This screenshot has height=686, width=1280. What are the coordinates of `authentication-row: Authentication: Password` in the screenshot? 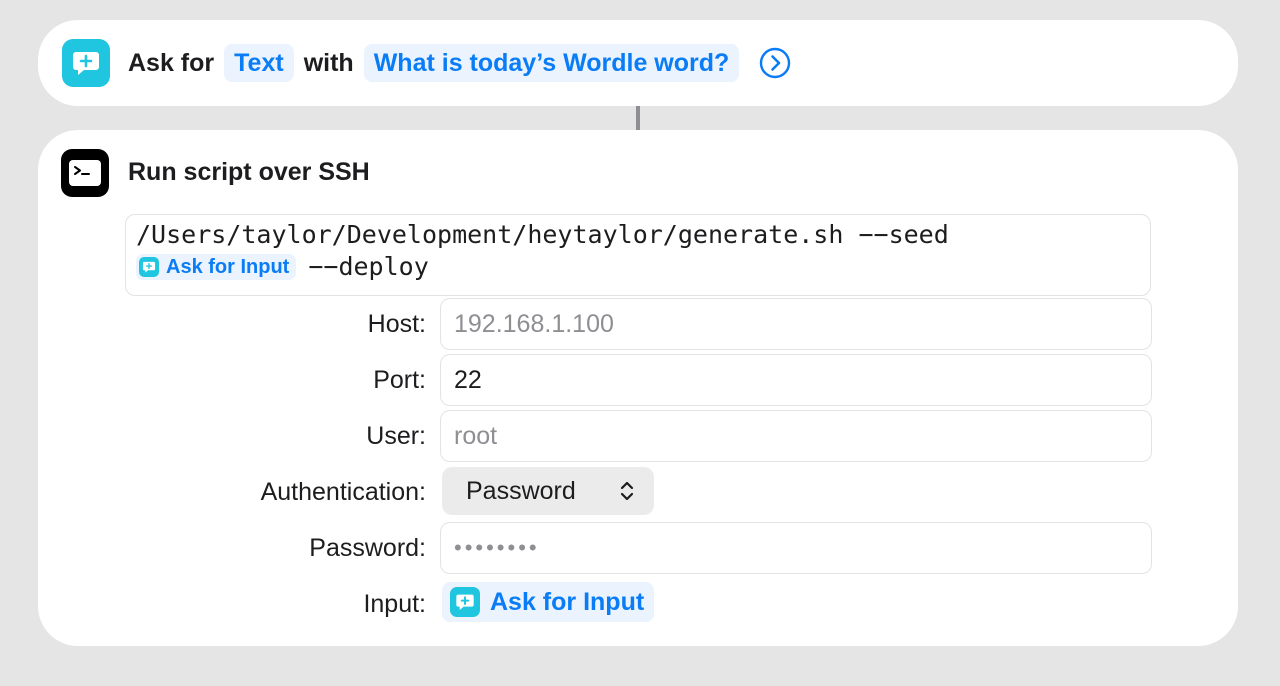 It's located at (638, 492).